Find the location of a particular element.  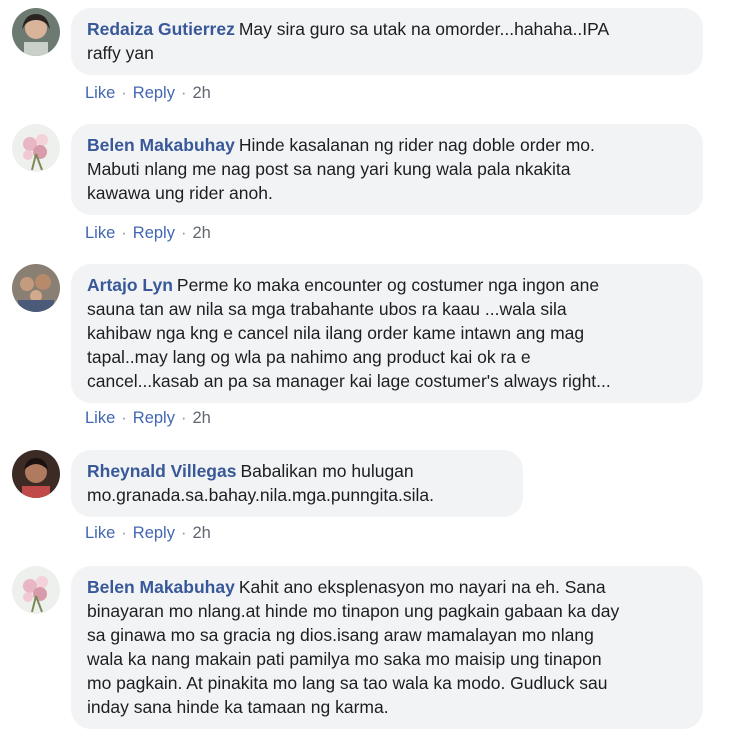

profile-photo-group-icon is located at coordinates (36, 288).